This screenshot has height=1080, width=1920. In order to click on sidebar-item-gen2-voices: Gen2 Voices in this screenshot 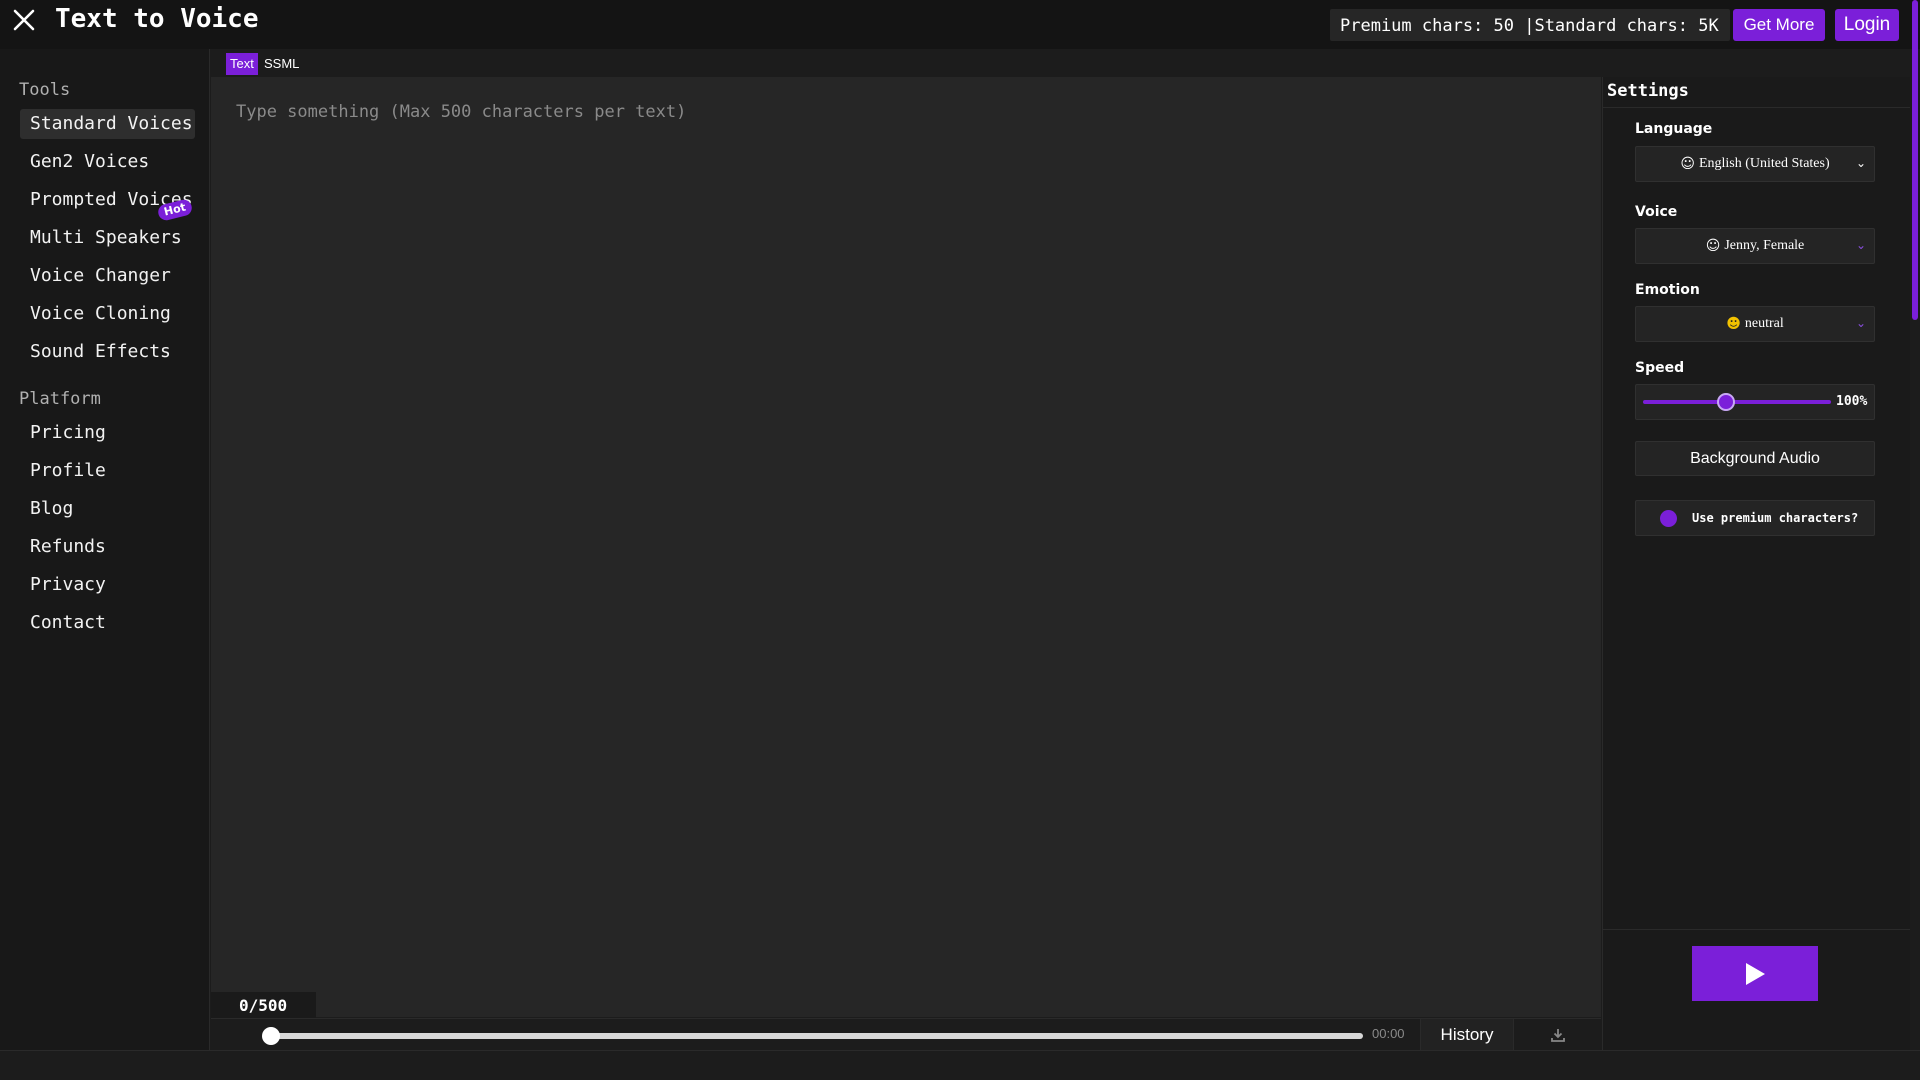, I will do `click(107, 162)`.